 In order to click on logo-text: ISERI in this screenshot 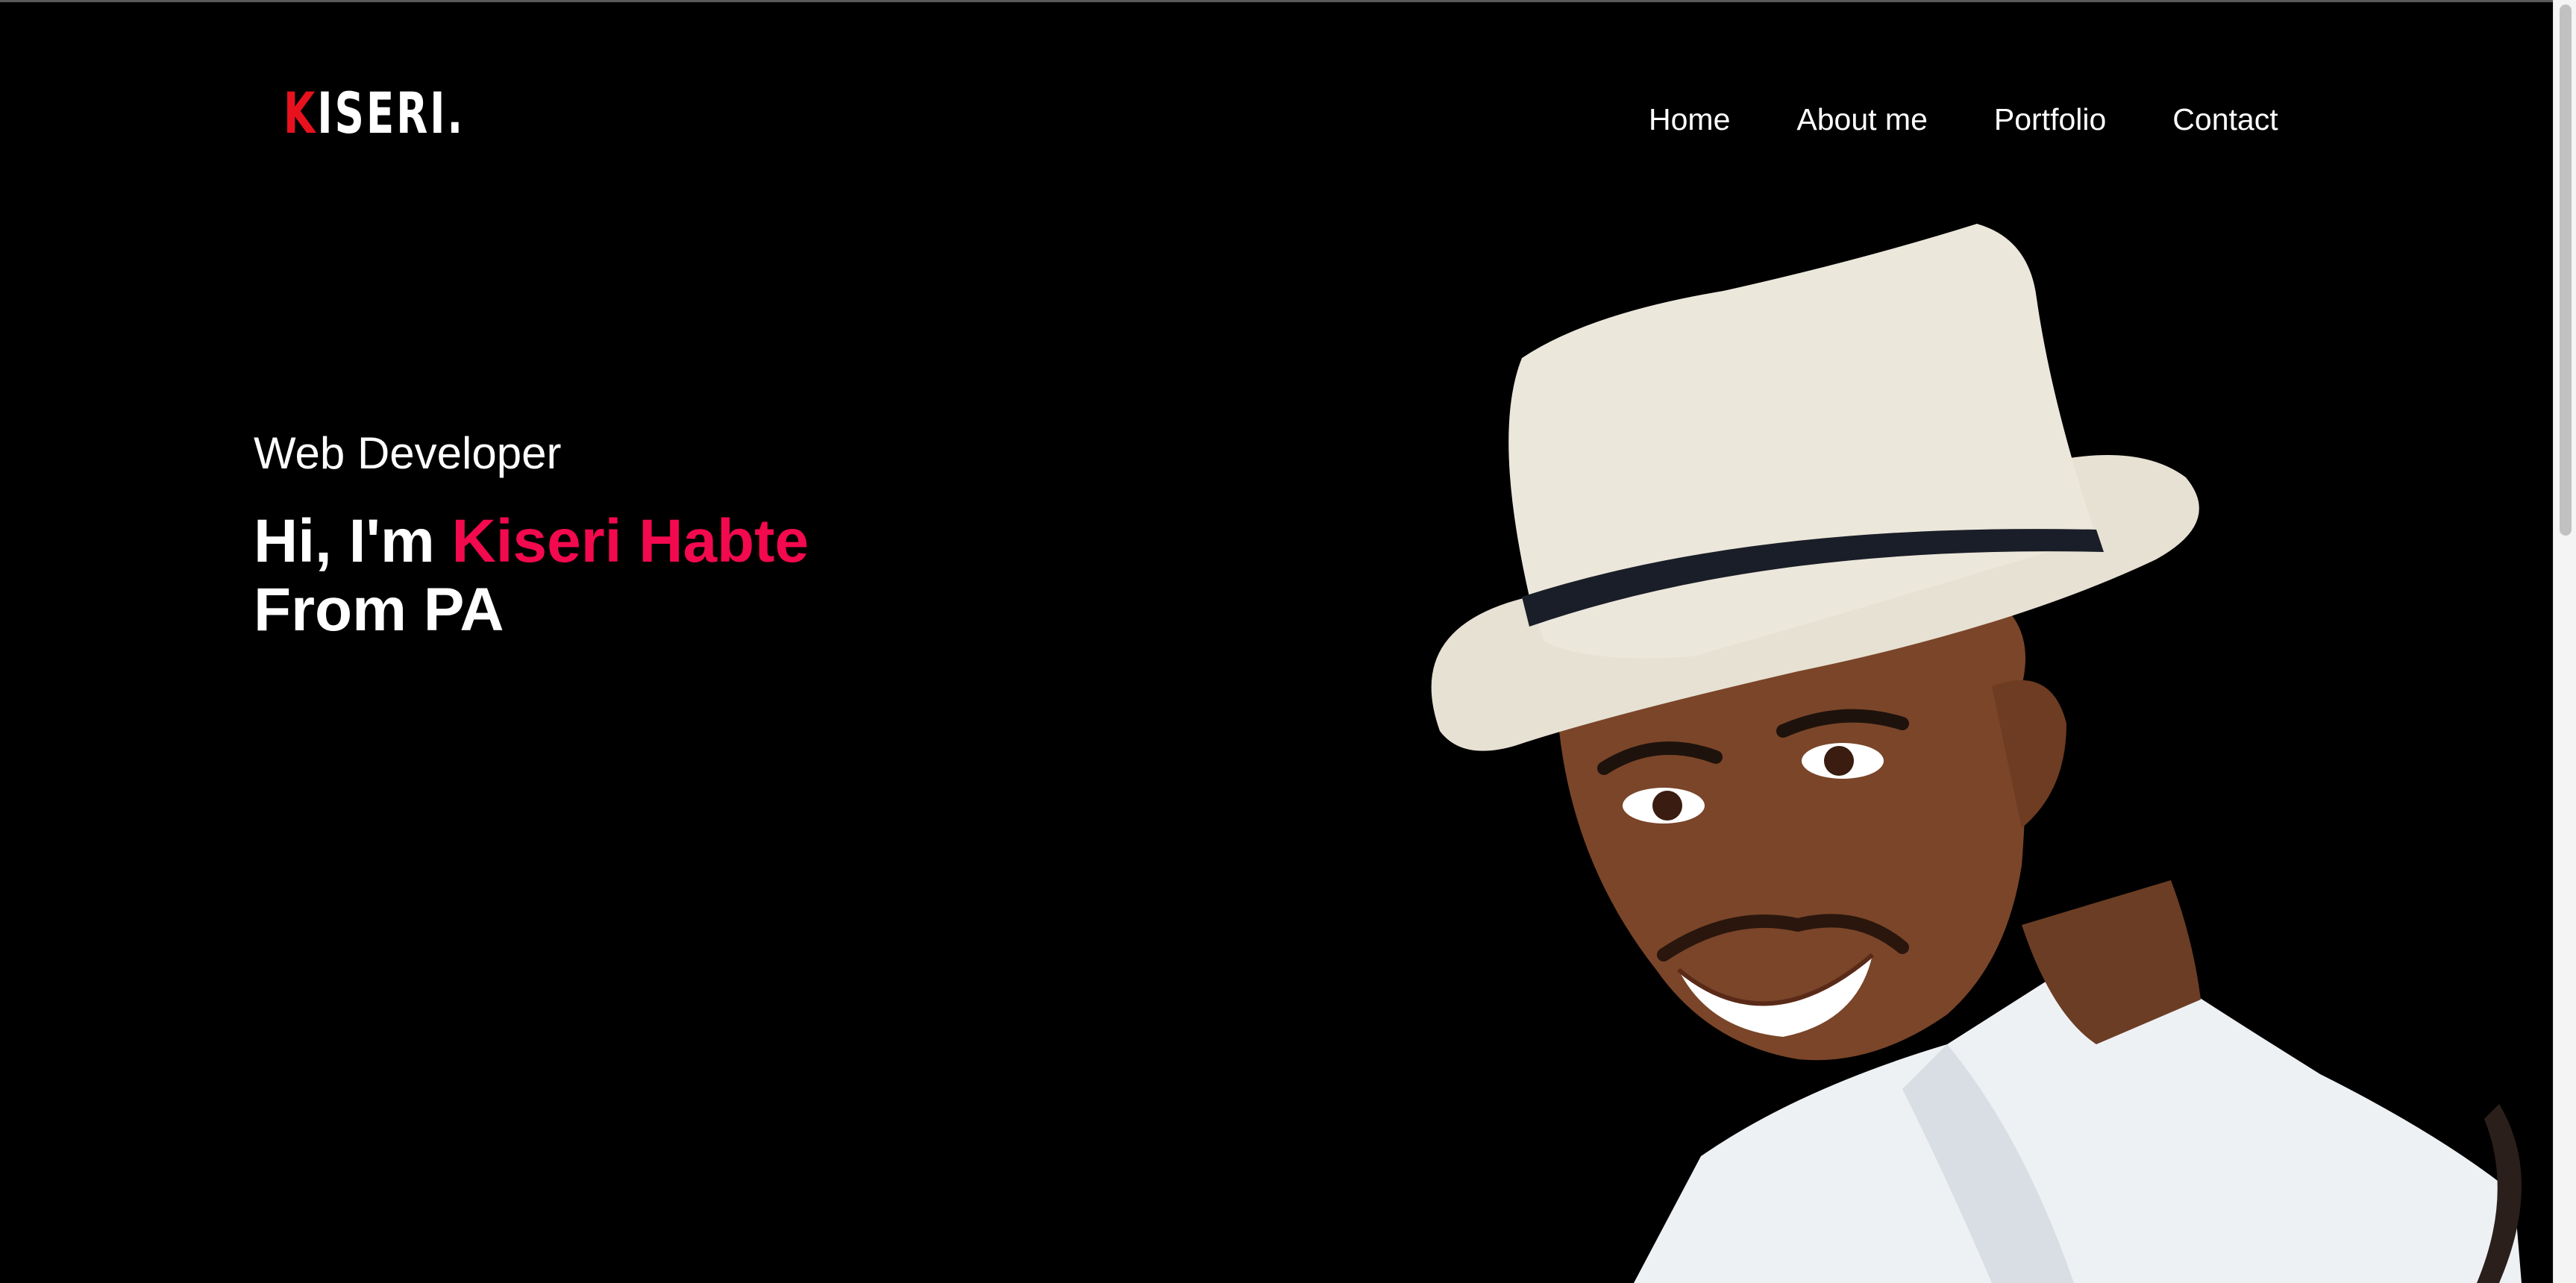, I will do `click(383, 113)`.